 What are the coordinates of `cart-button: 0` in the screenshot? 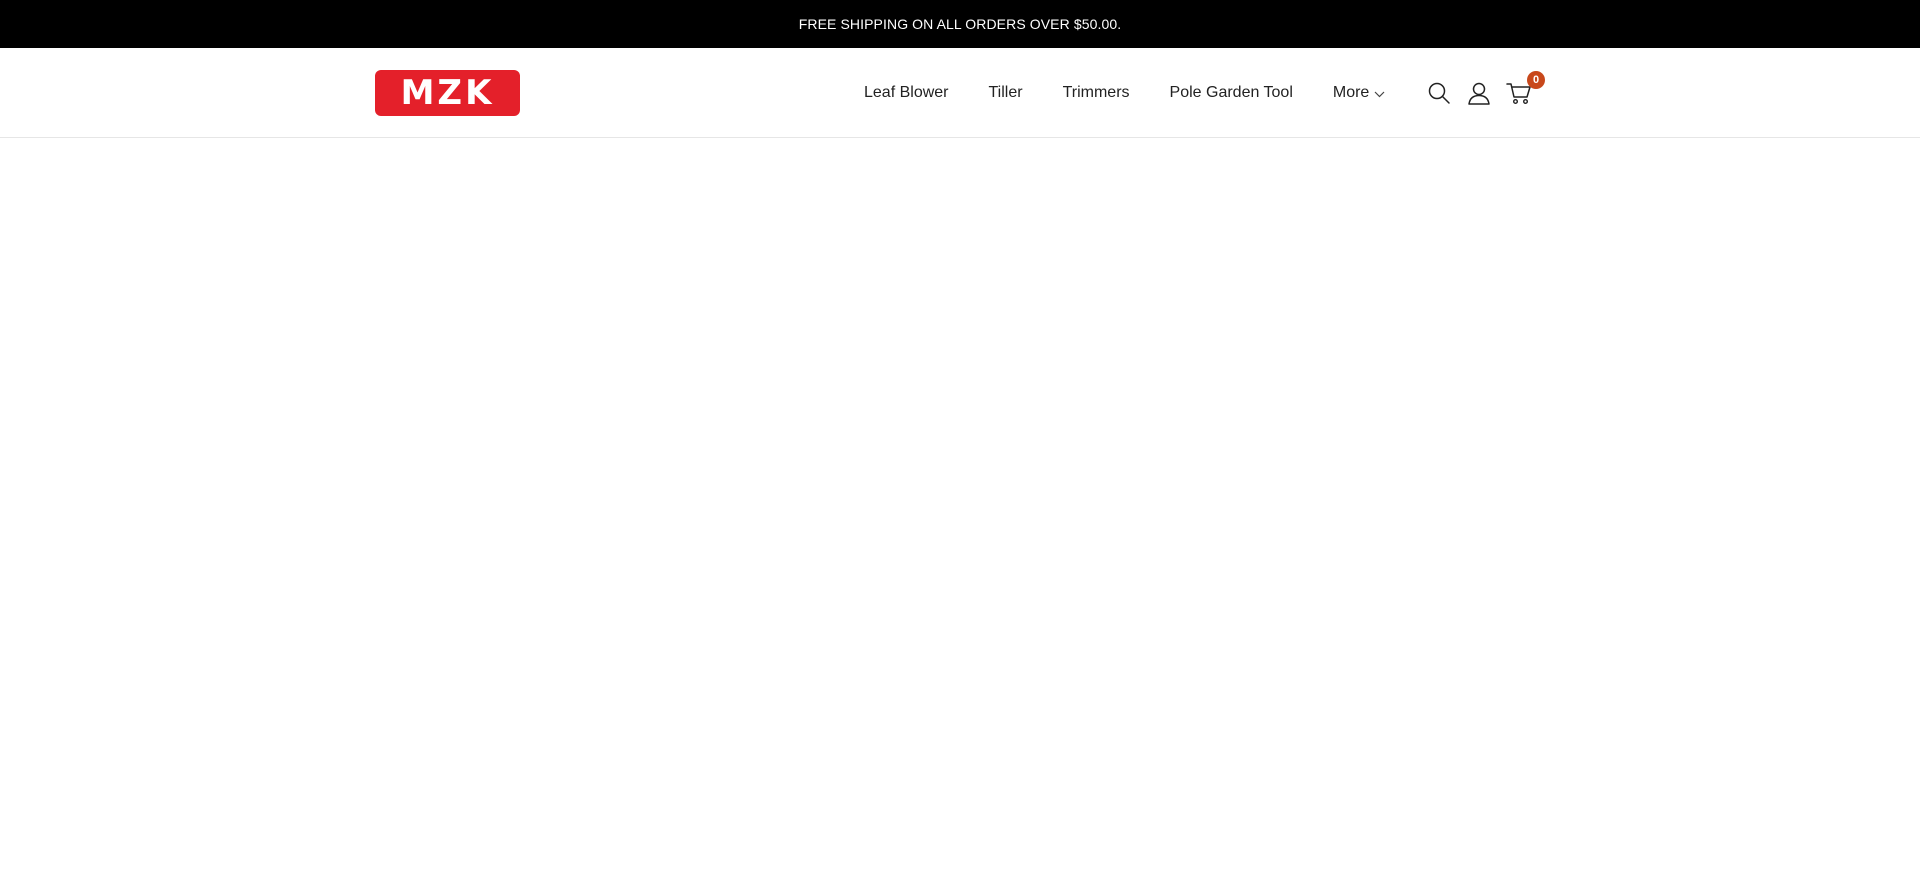 It's located at (1525, 89).